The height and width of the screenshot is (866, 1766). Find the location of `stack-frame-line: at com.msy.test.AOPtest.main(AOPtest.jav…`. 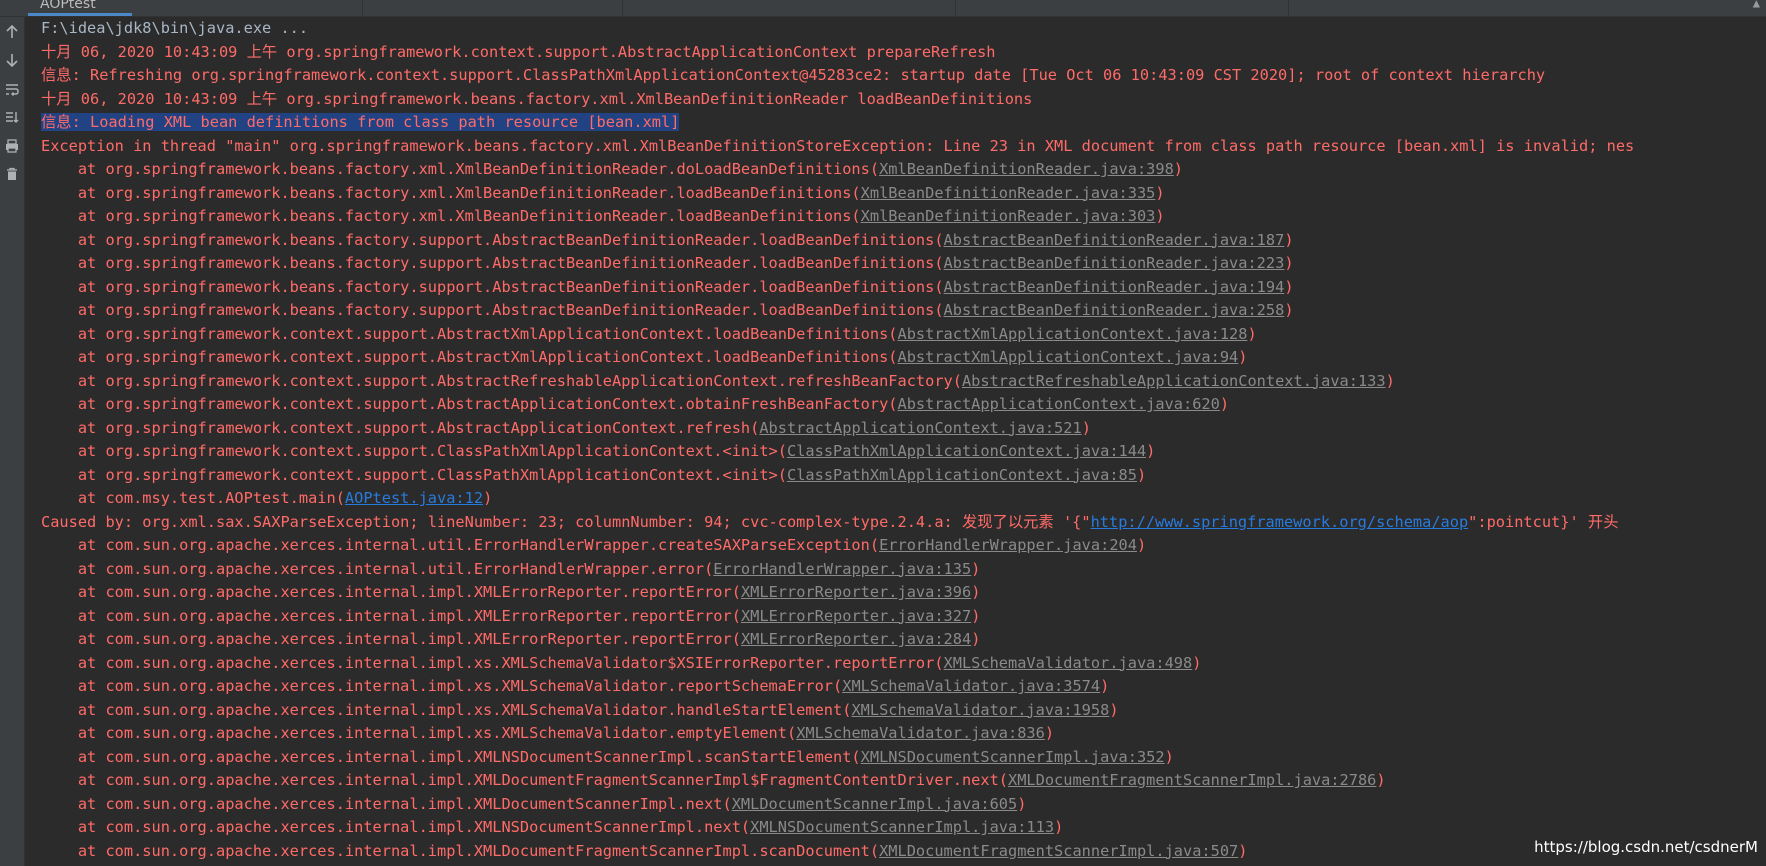

stack-frame-line: at com.msy.test.AOPtest.main(AOPtest.jav… is located at coordinates (903, 499).